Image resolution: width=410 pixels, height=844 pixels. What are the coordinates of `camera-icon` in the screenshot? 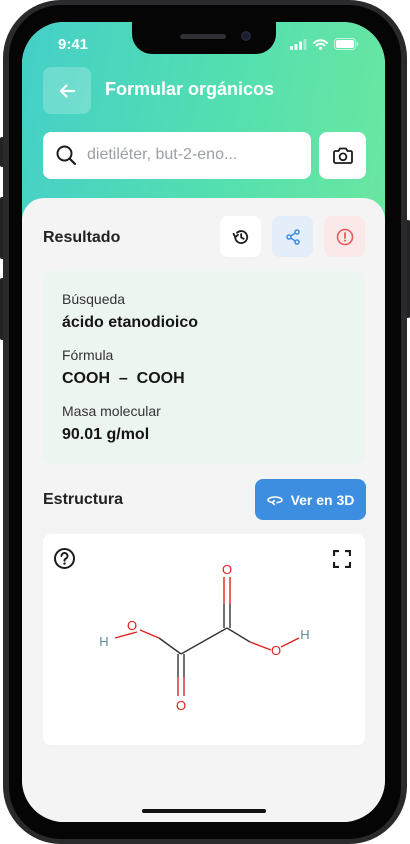 It's located at (342, 155).